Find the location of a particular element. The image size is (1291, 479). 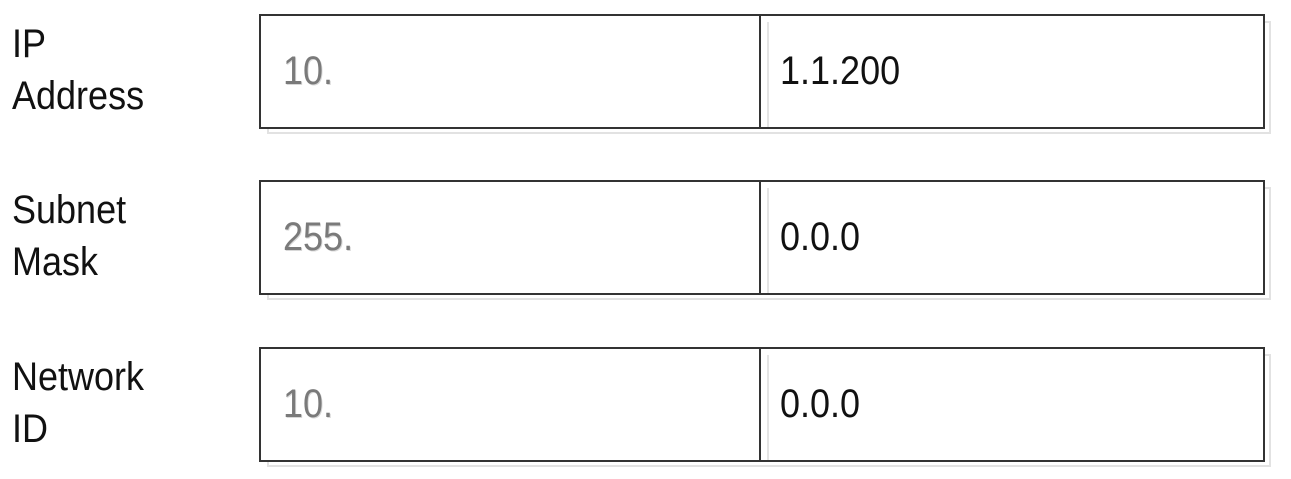

subnet-mask-suffix-text: 0.0.0 is located at coordinates (820, 237).